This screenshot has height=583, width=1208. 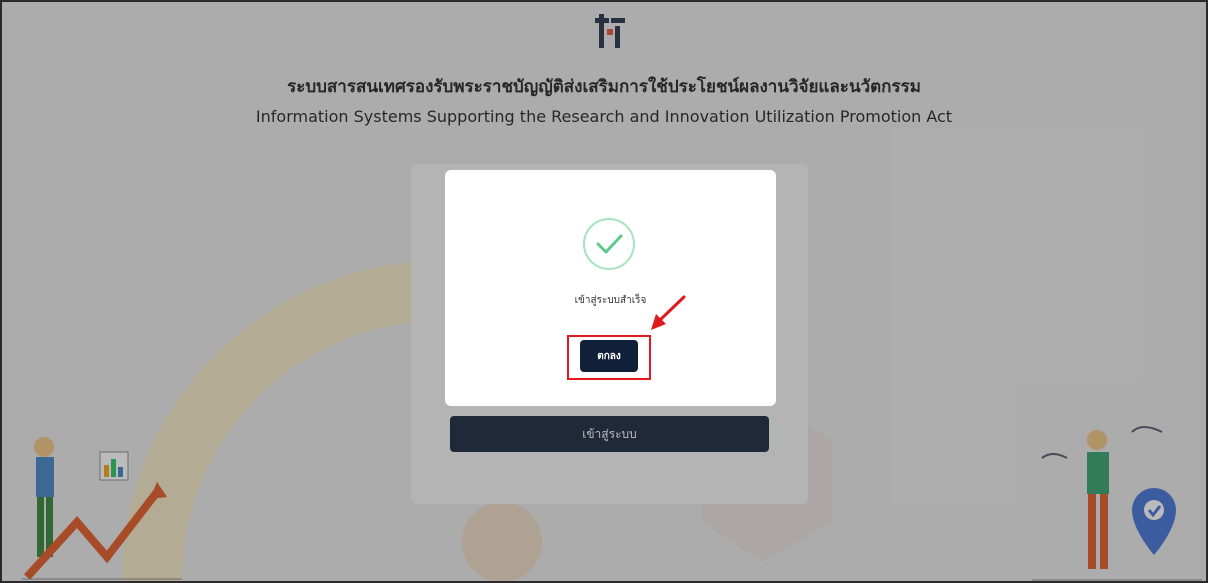 What do you see at coordinates (609, 357) in the screenshot?
I see `annotation-highlight-box` at bounding box center [609, 357].